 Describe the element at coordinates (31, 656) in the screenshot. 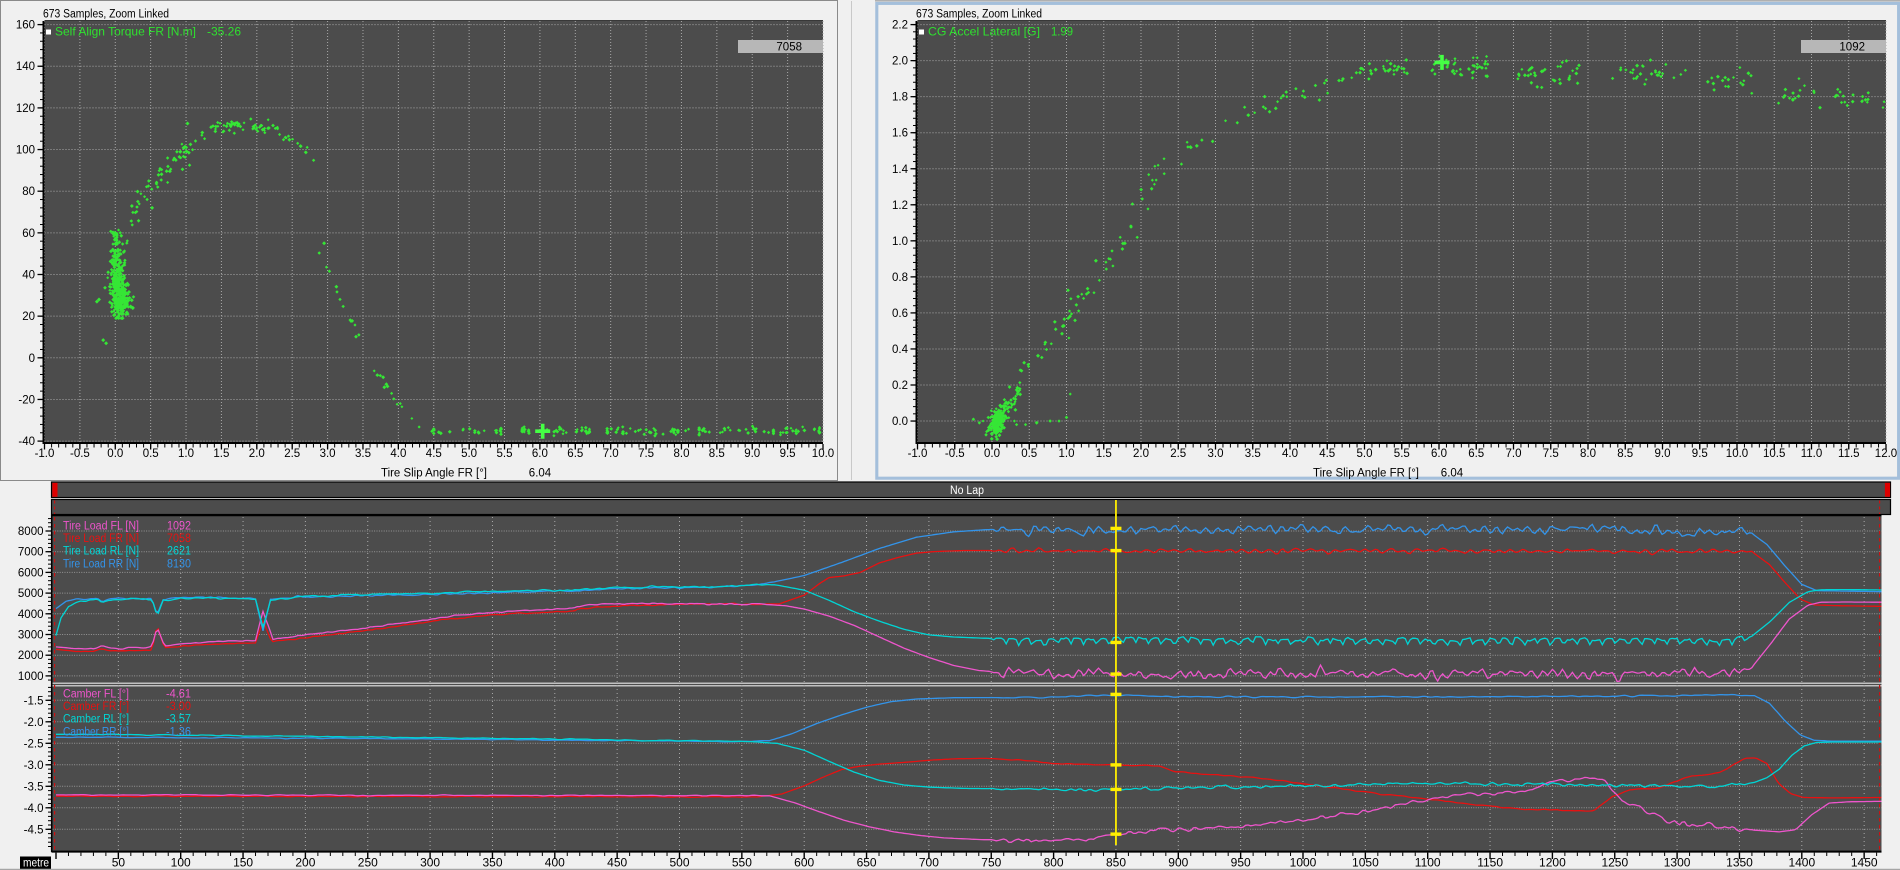

I see `svg-text: 2000` at that location.